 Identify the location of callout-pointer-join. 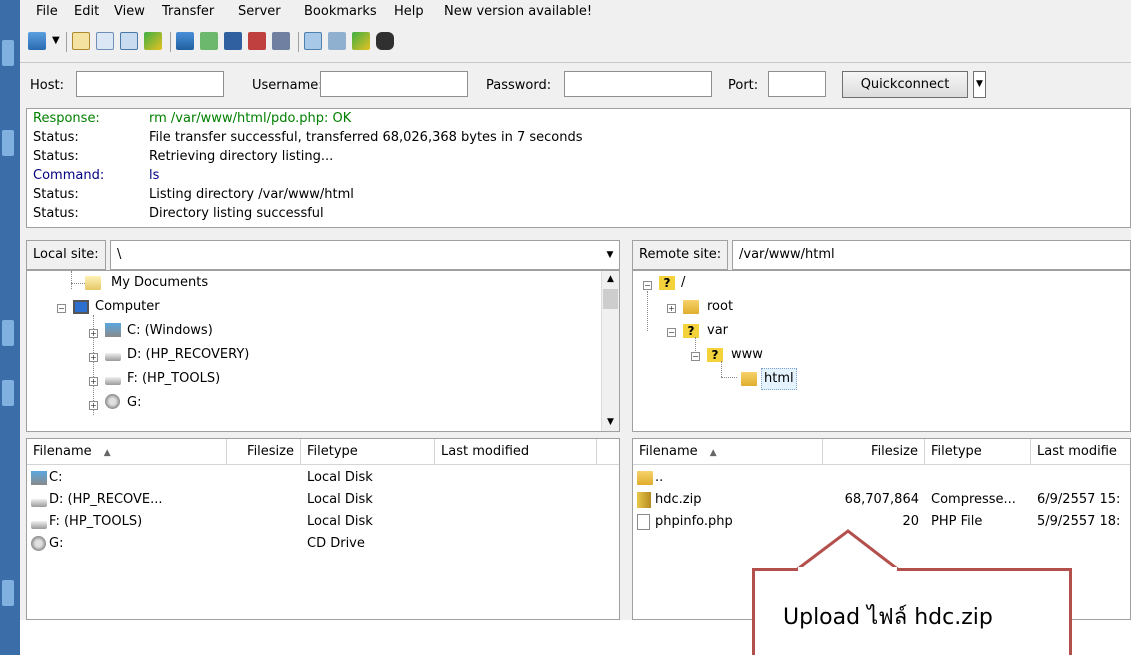
(847, 569).